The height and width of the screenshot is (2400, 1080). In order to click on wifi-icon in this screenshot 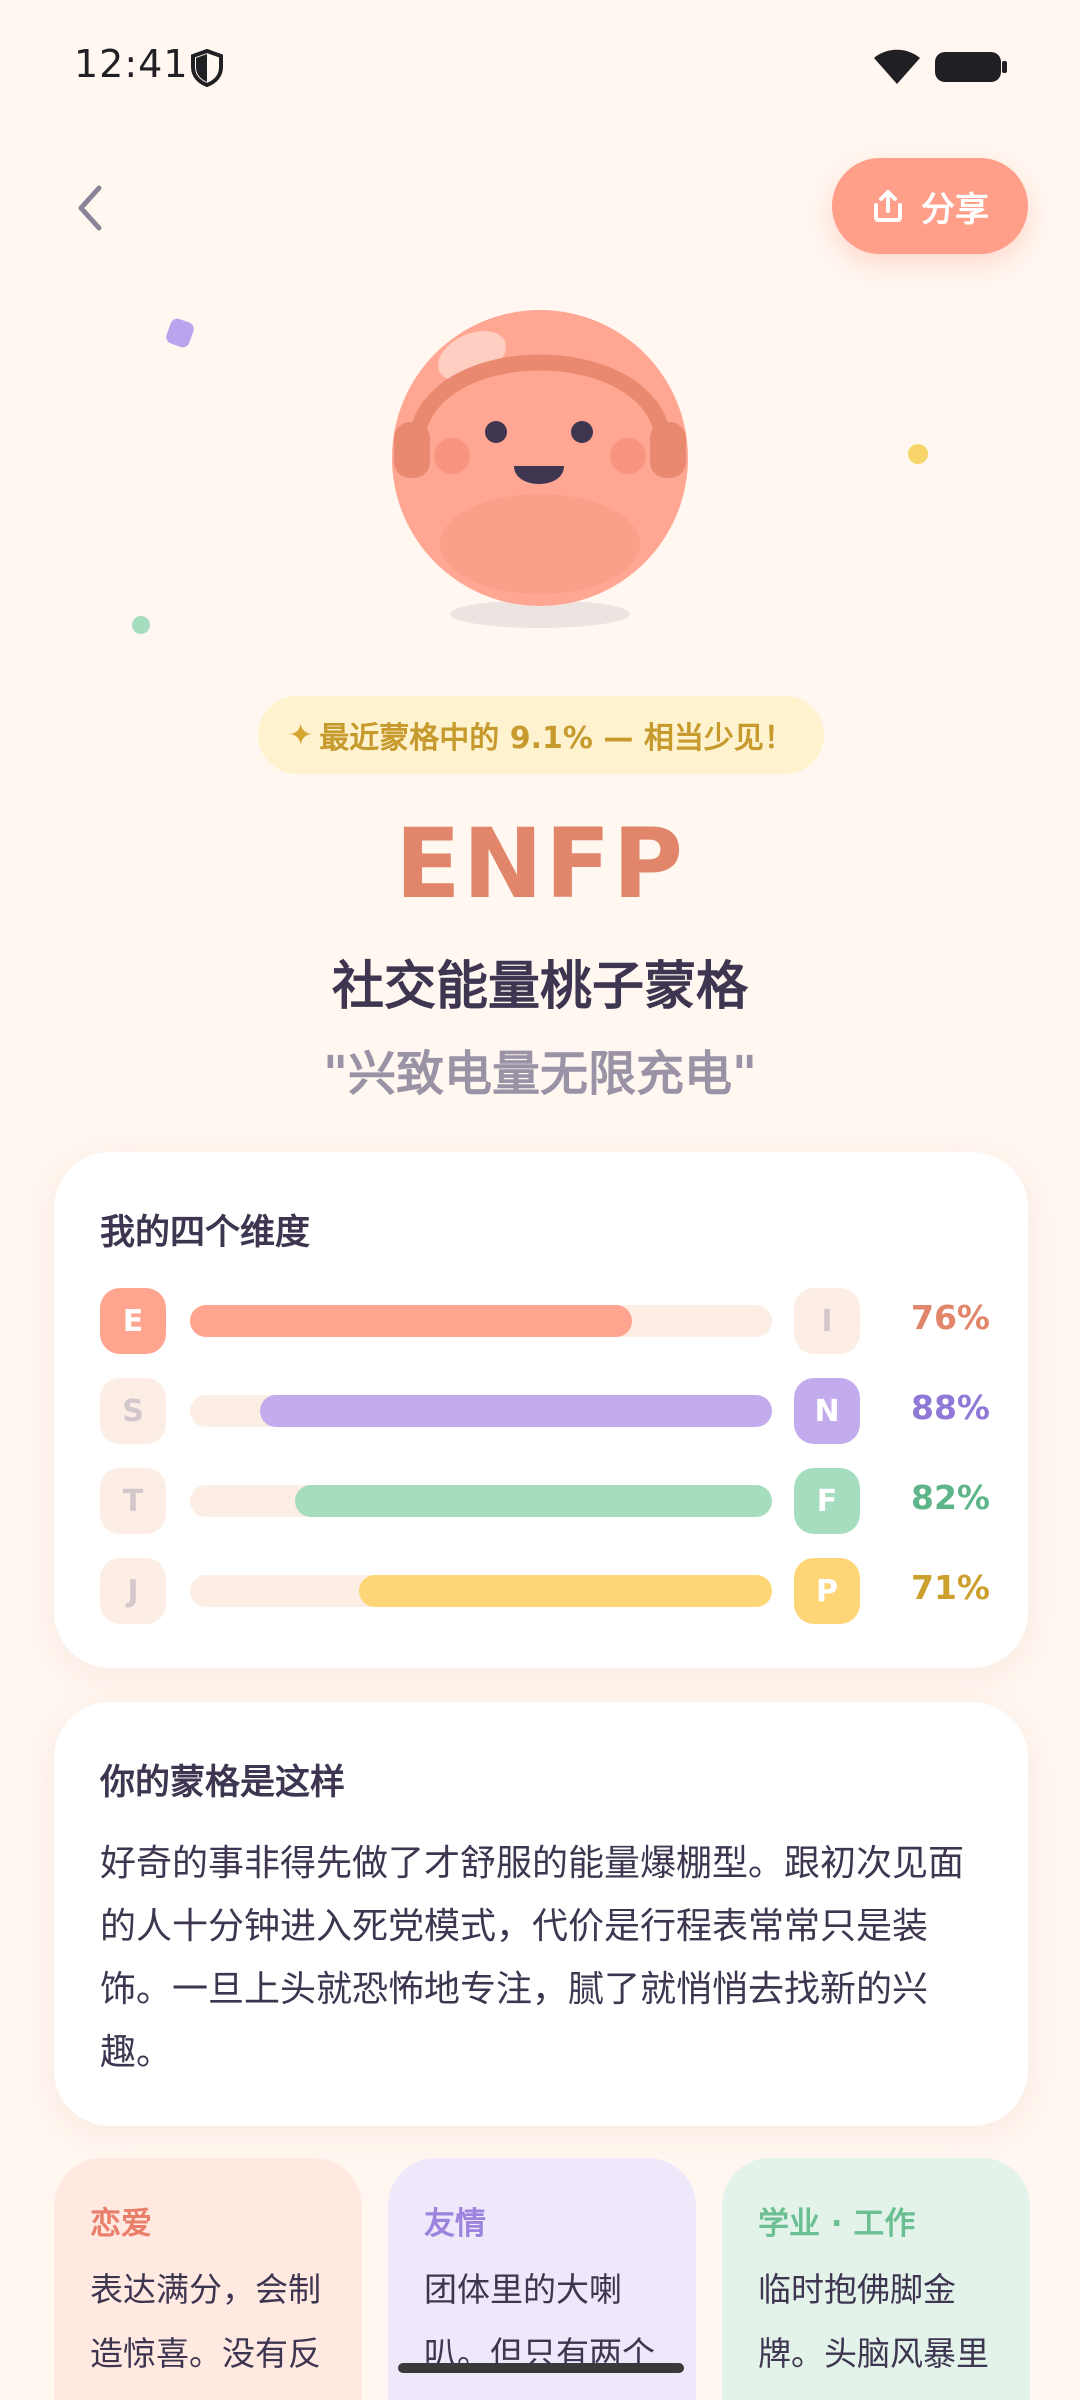, I will do `click(897, 66)`.